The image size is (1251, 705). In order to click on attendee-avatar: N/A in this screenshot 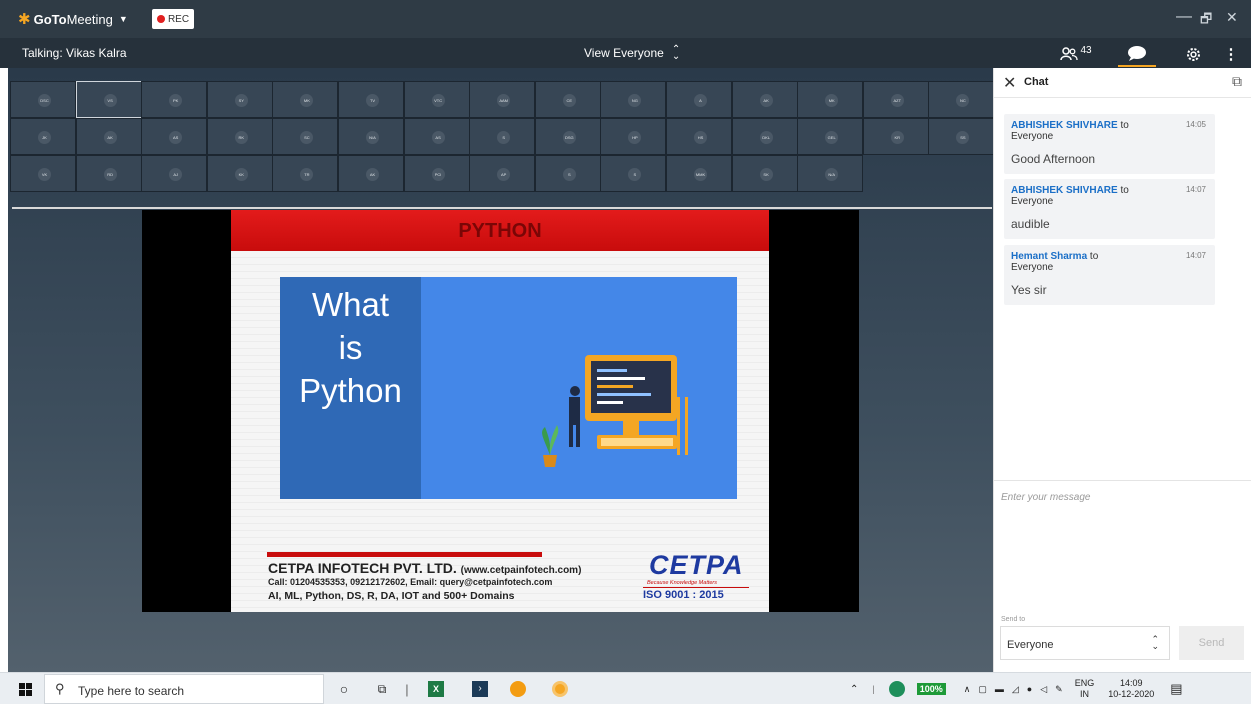, I will do `click(832, 174)`.